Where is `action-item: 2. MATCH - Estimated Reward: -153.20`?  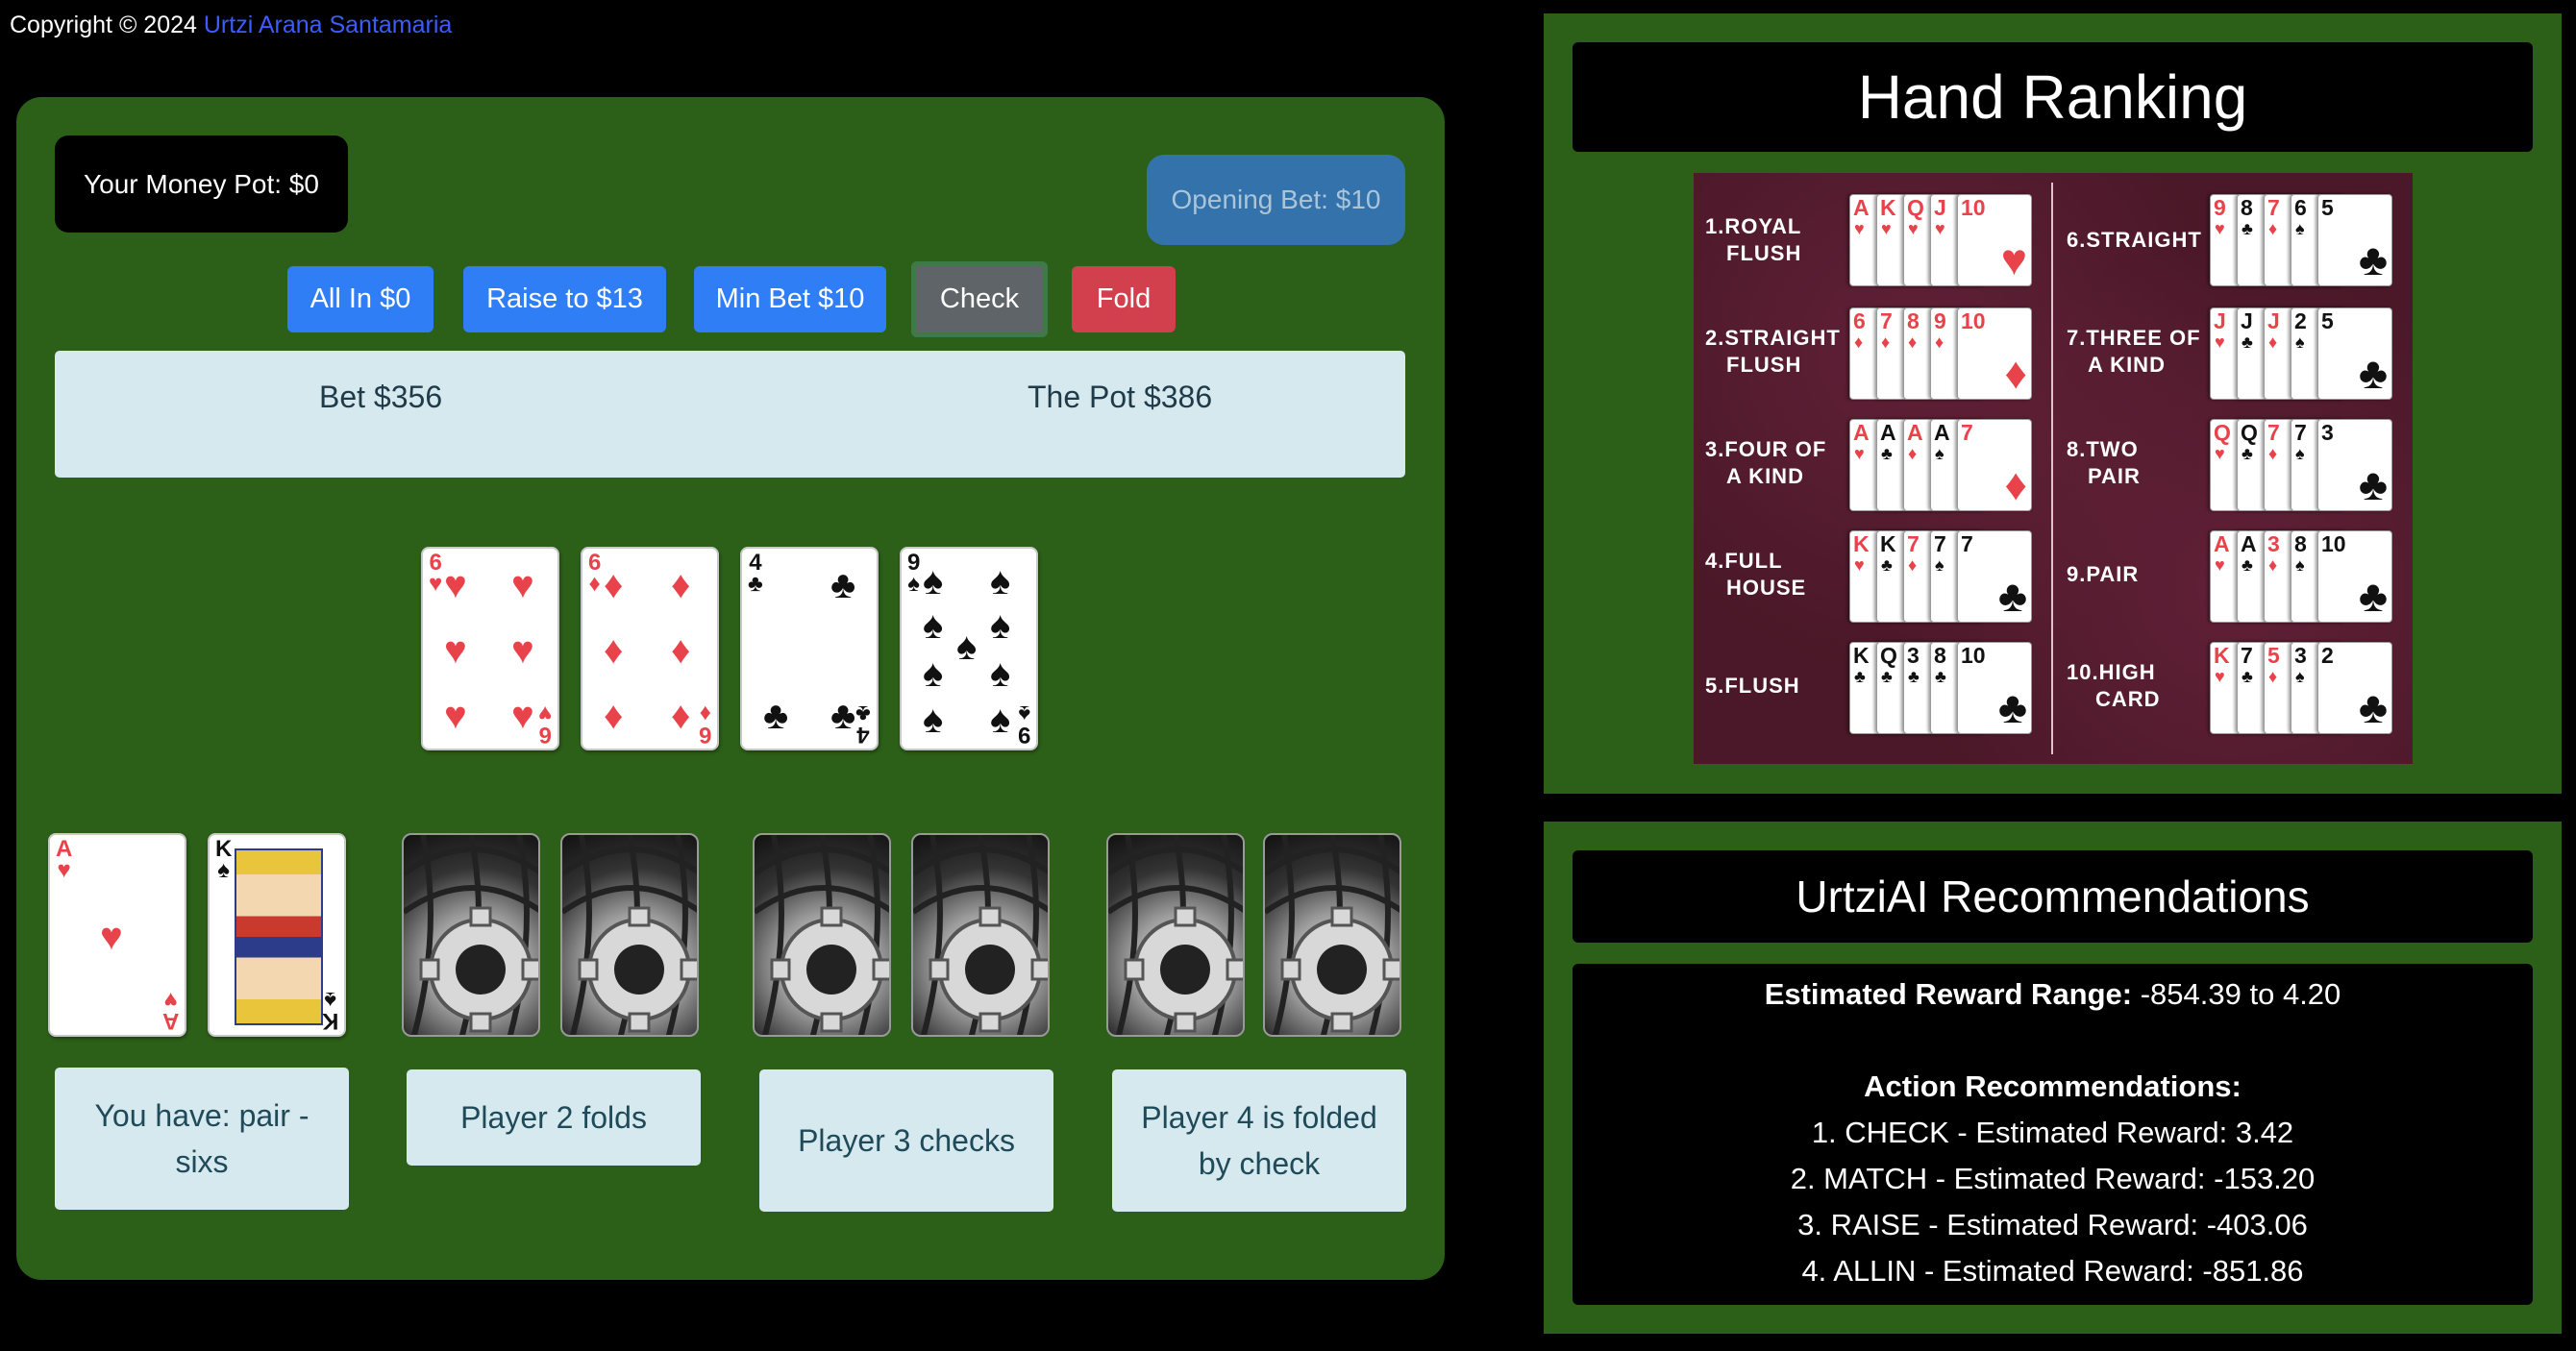
action-item: 2. MATCH - Estimated Reward: -153.20 is located at coordinates (2053, 1178).